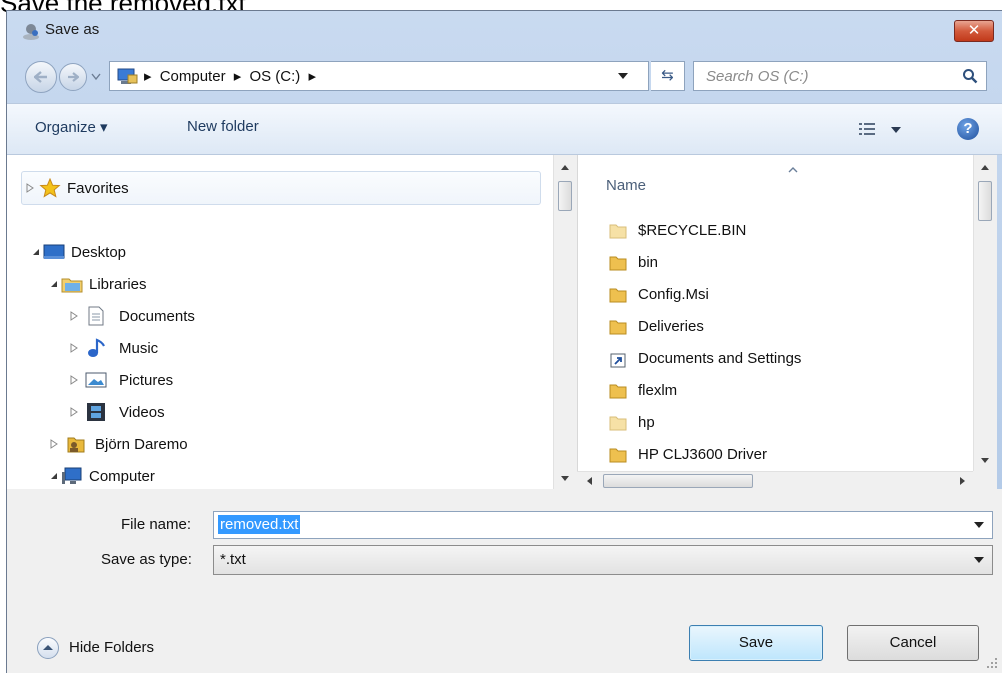  What do you see at coordinates (72, 285) in the screenshot?
I see `libraries-icon` at bounding box center [72, 285].